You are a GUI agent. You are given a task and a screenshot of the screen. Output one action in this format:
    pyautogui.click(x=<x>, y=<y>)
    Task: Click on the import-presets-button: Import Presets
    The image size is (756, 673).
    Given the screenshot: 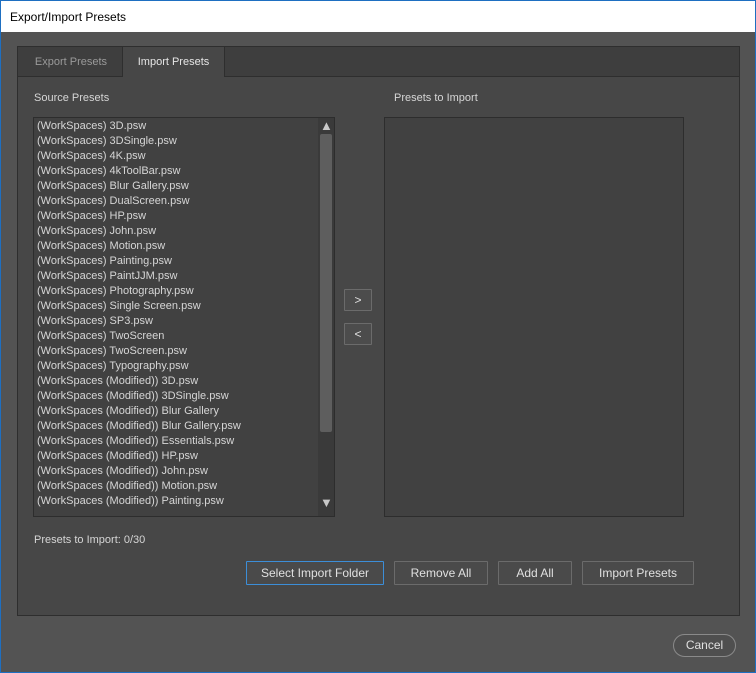 What is the action you would take?
    pyautogui.click(x=638, y=573)
    